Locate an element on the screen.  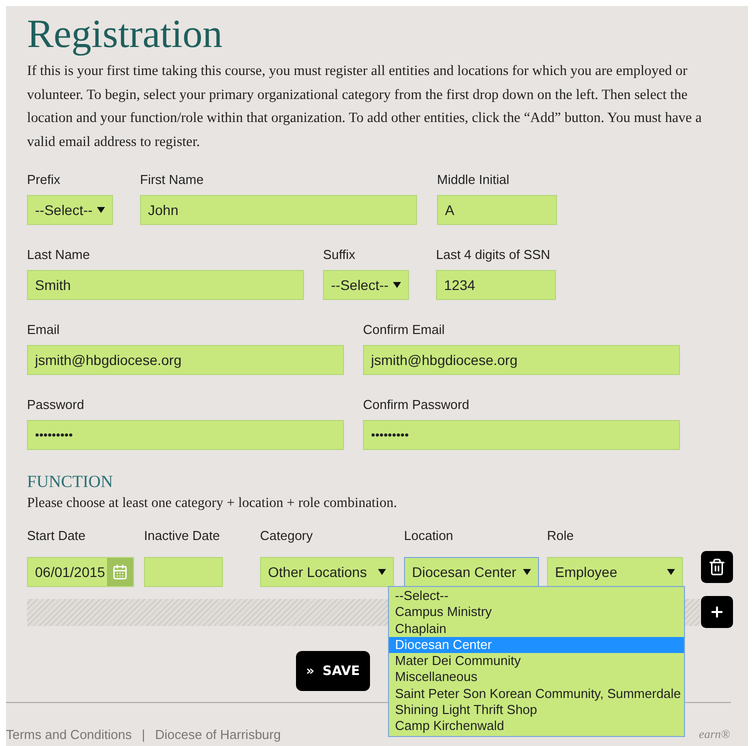
trash-icon is located at coordinates (717, 567).